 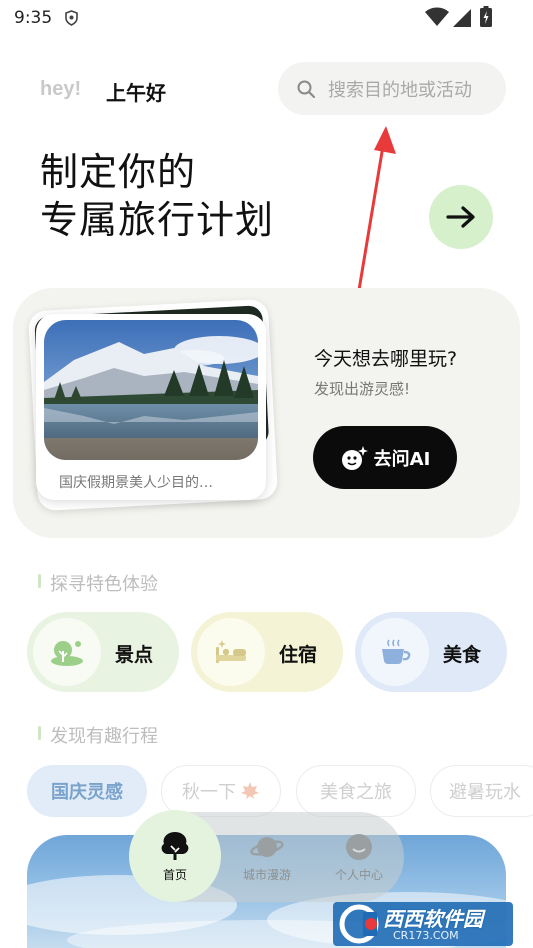 I want to click on headline-line1: 制定你的, so click(x=118, y=172).